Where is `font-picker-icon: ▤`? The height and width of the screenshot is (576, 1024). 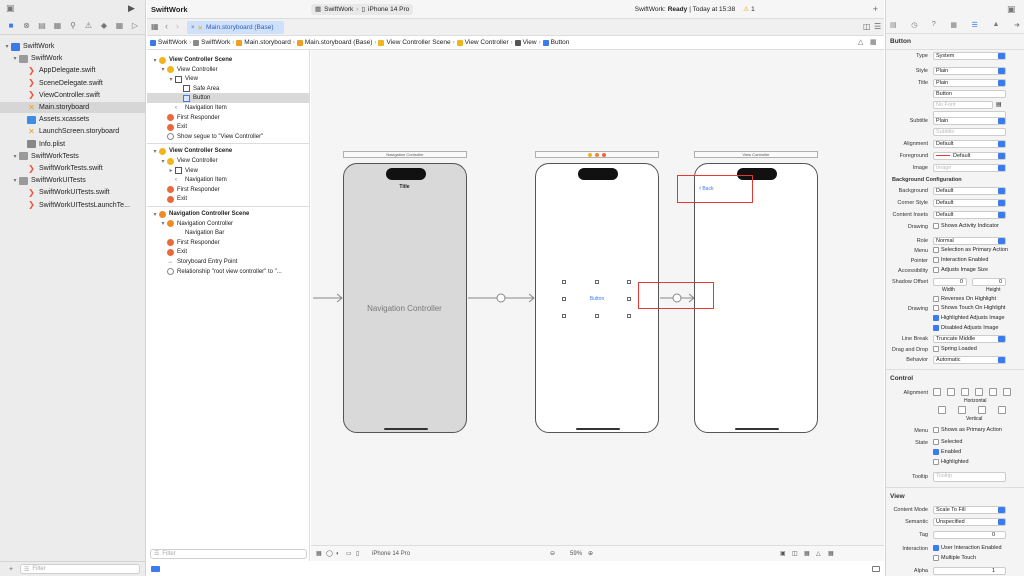
font-picker-icon: ▤ is located at coordinates (999, 104).